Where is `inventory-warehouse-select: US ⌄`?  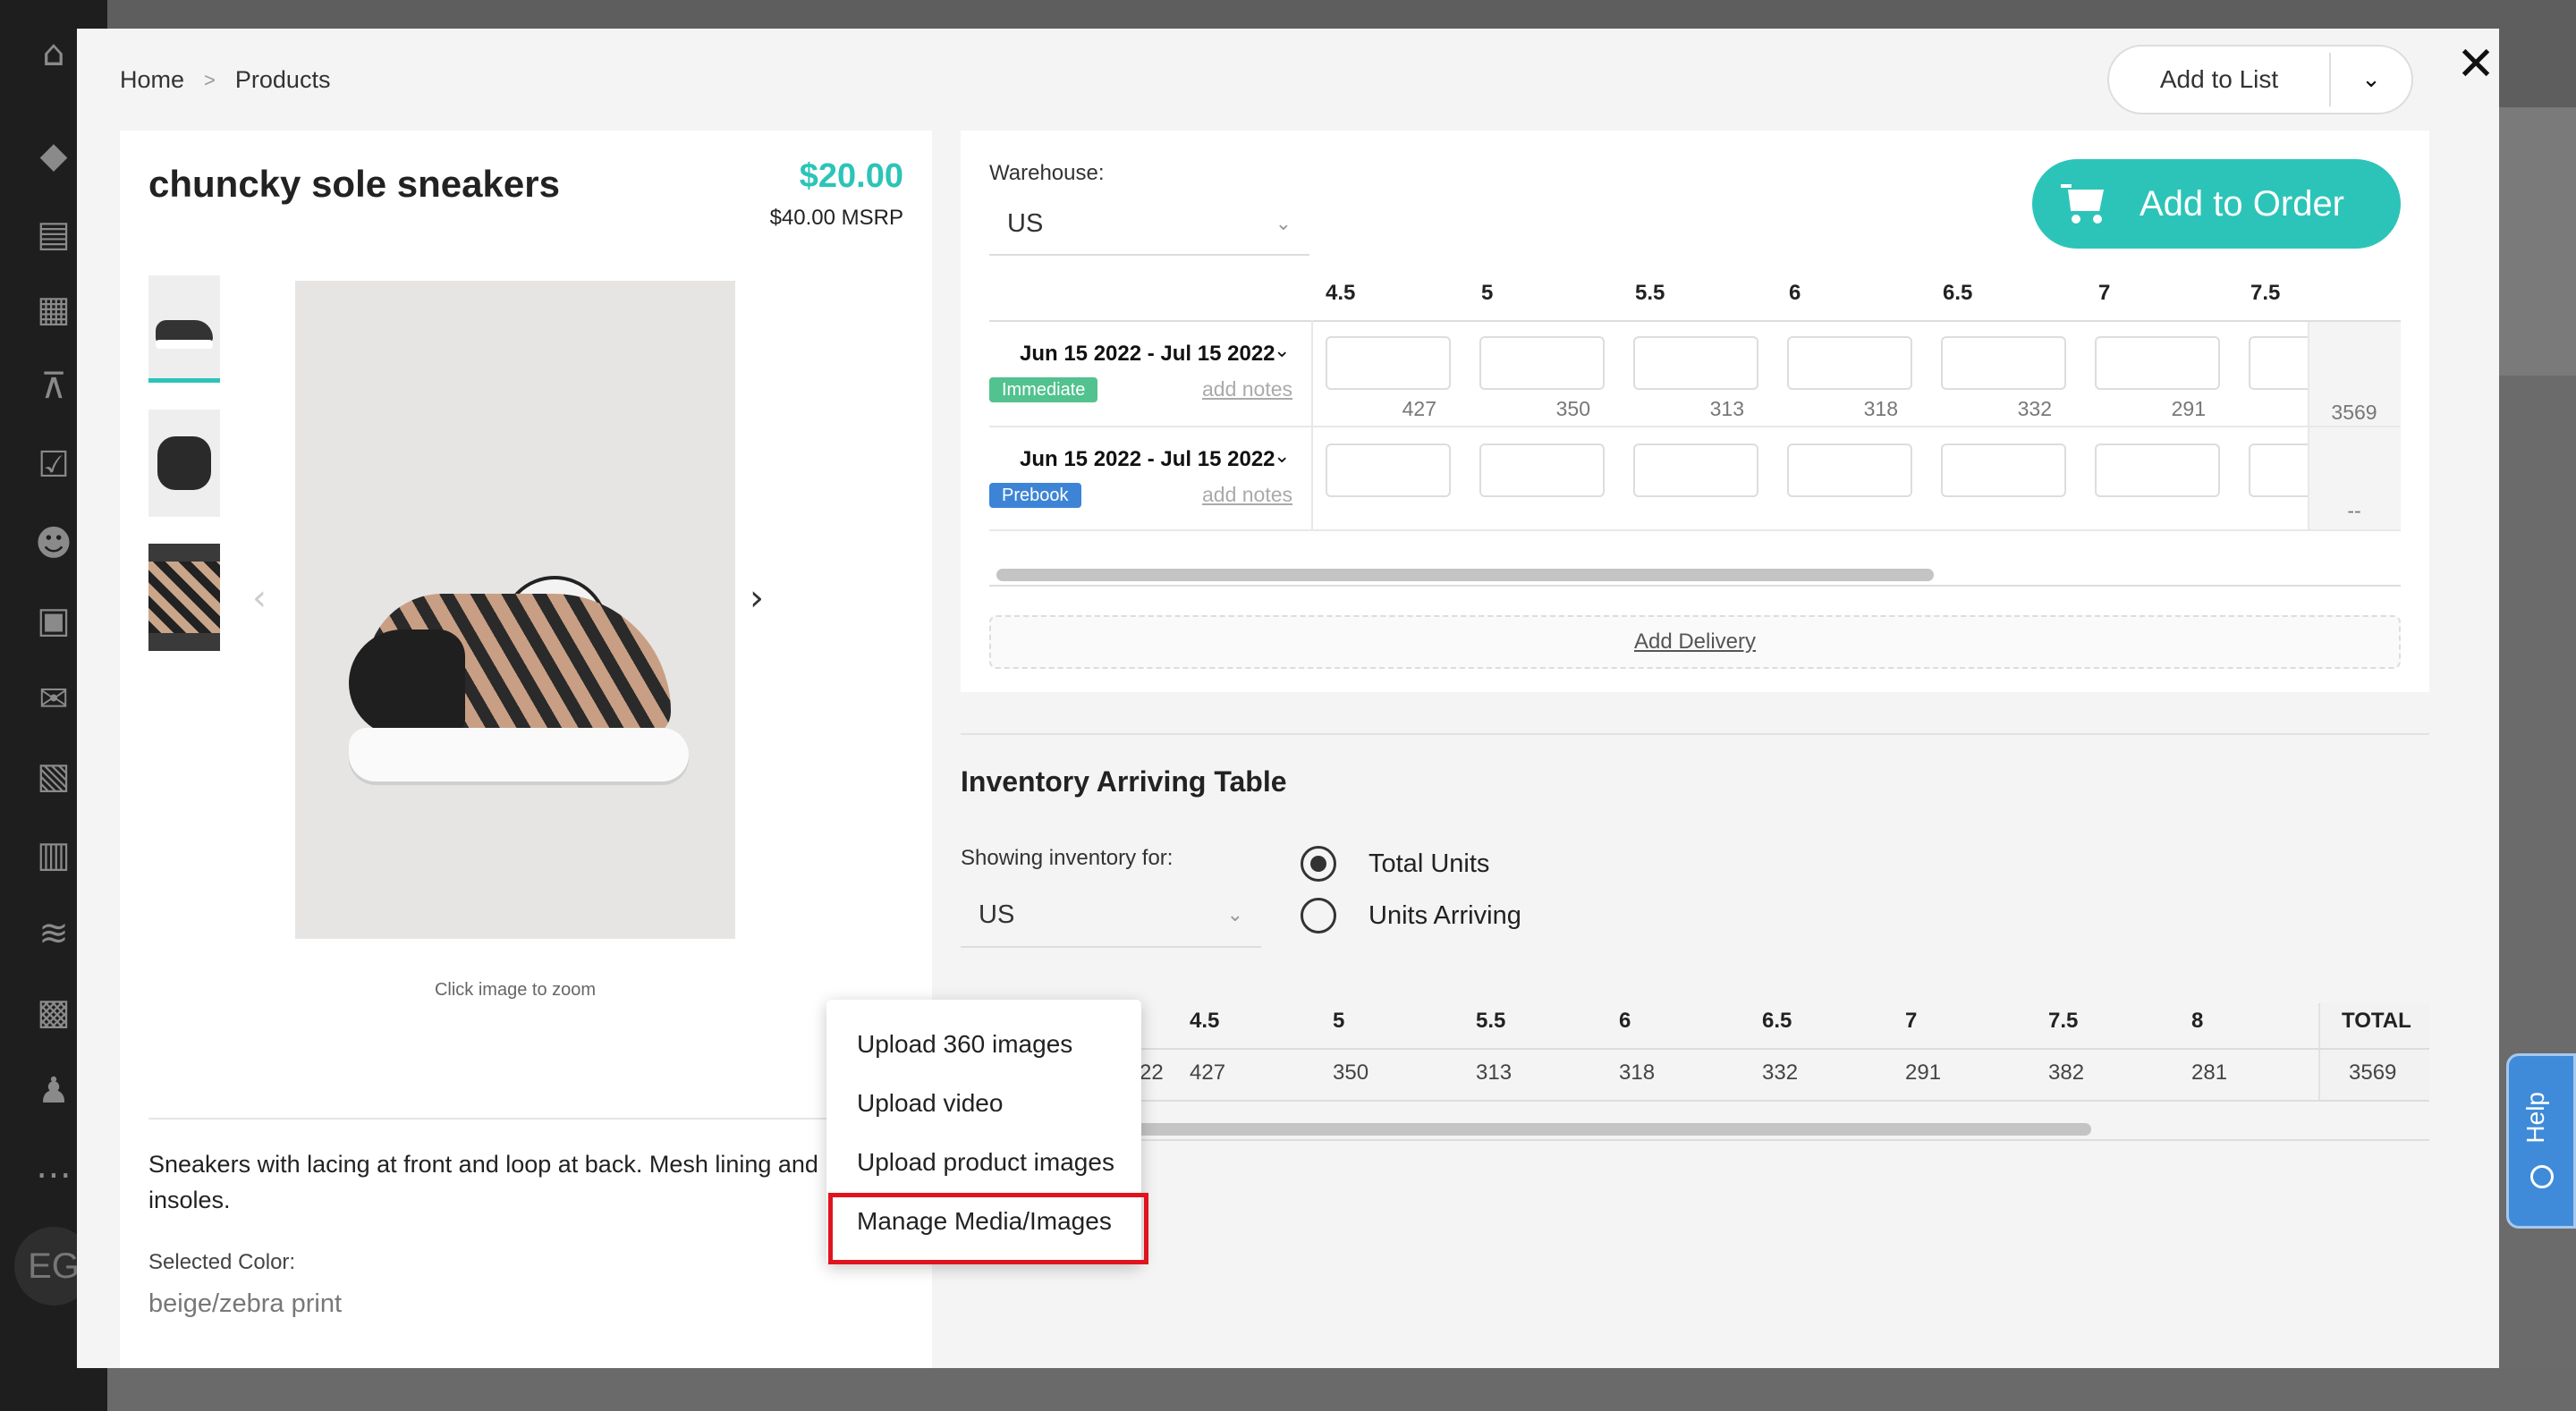
inventory-warehouse-select: US ⌄ is located at coordinates (1111, 915).